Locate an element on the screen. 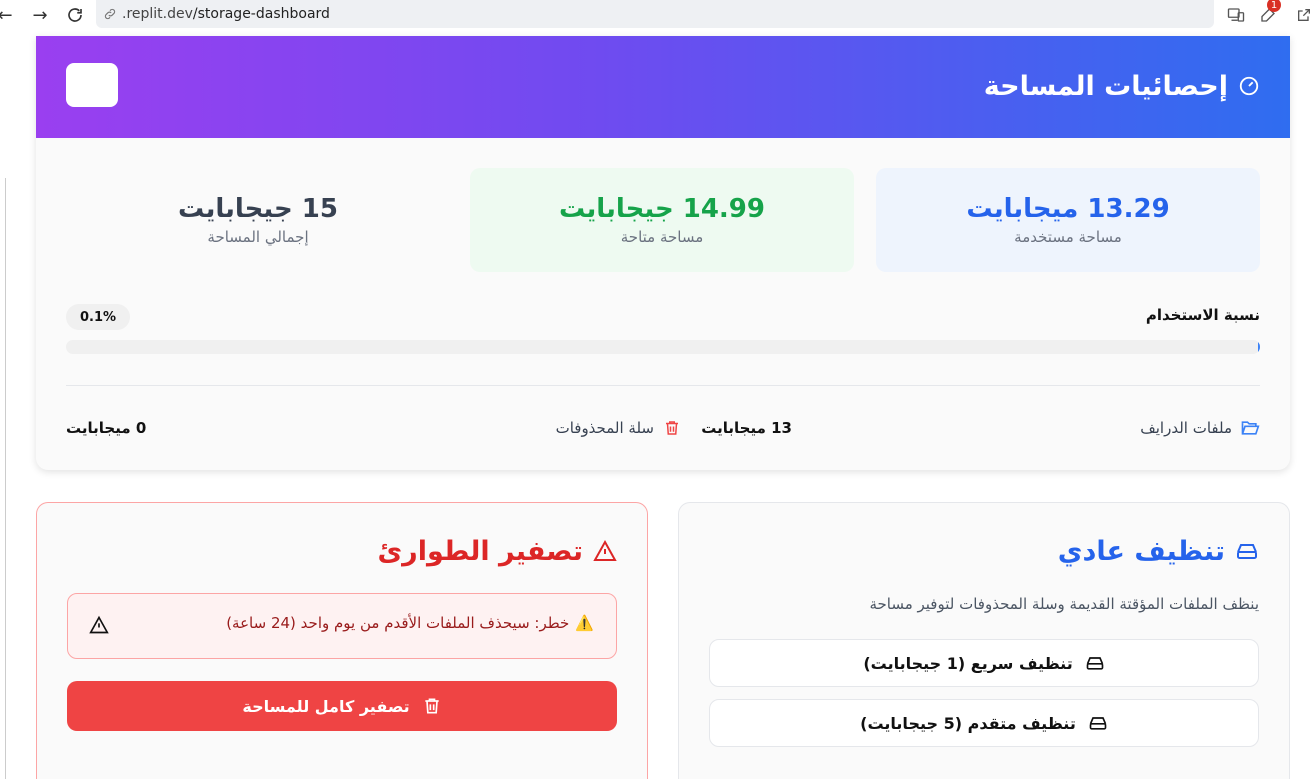  usage-progress-fill is located at coordinates (1259, 347).